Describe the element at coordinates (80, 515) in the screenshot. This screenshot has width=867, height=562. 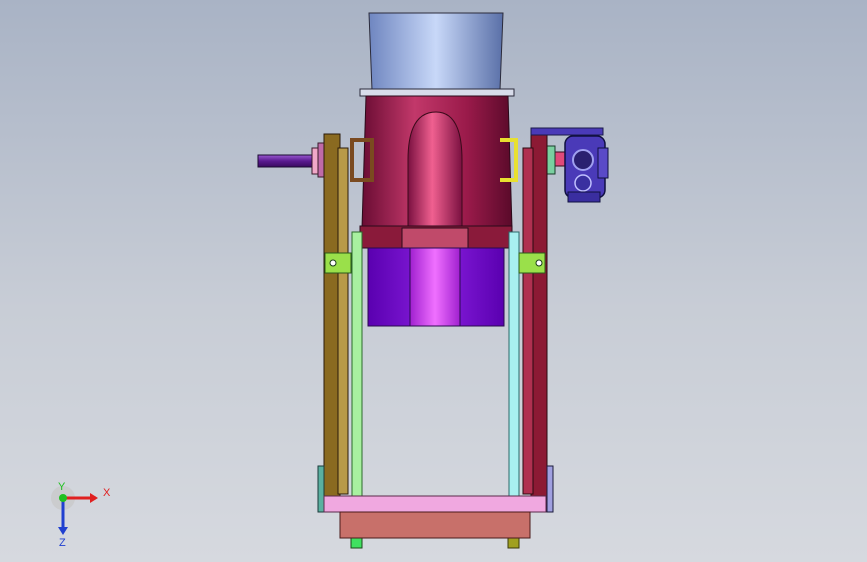
I see `coordinate-triad: X Y Z` at that location.